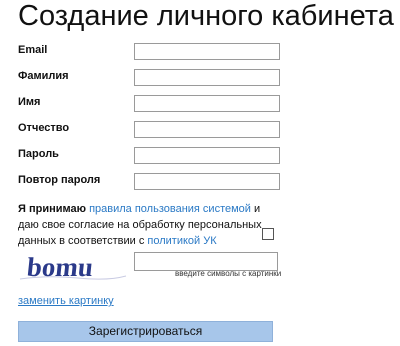 Image resolution: width=400 pixels, height=346 pixels. What do you see at coordinates (207, 51) in the screenshot?
I see `email-field` at bounding box center [207, 51].